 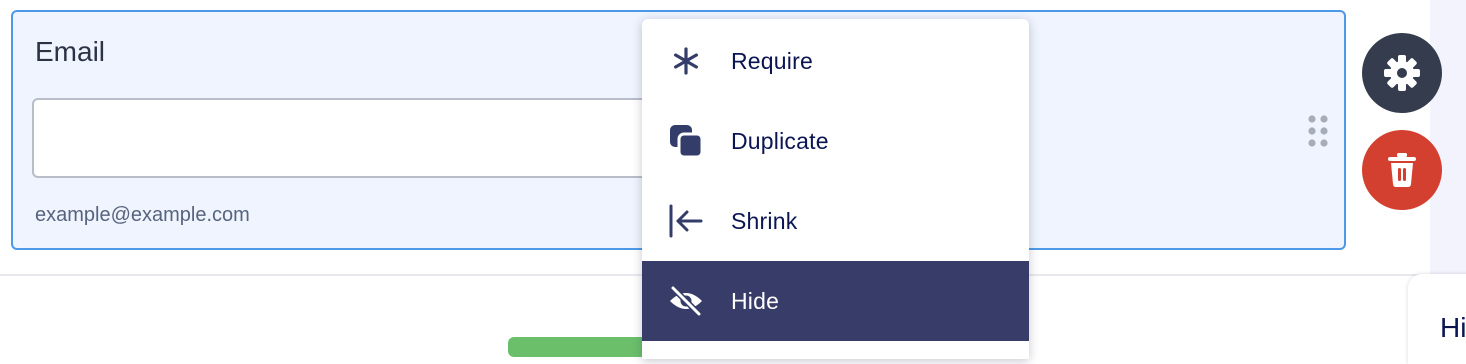 What do you see at coordinates (764, 221) in the screenshot?
I see `menu-item-label: Shrink` at bounding box center [764, 221].